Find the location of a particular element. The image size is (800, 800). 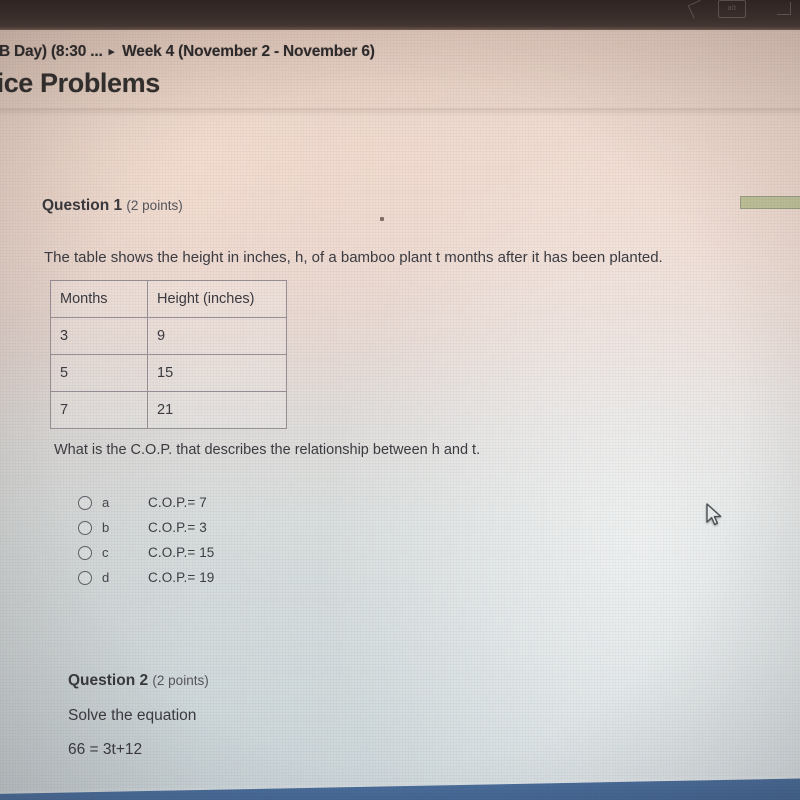

radio-icon-a is located at coordinates (85, 502).